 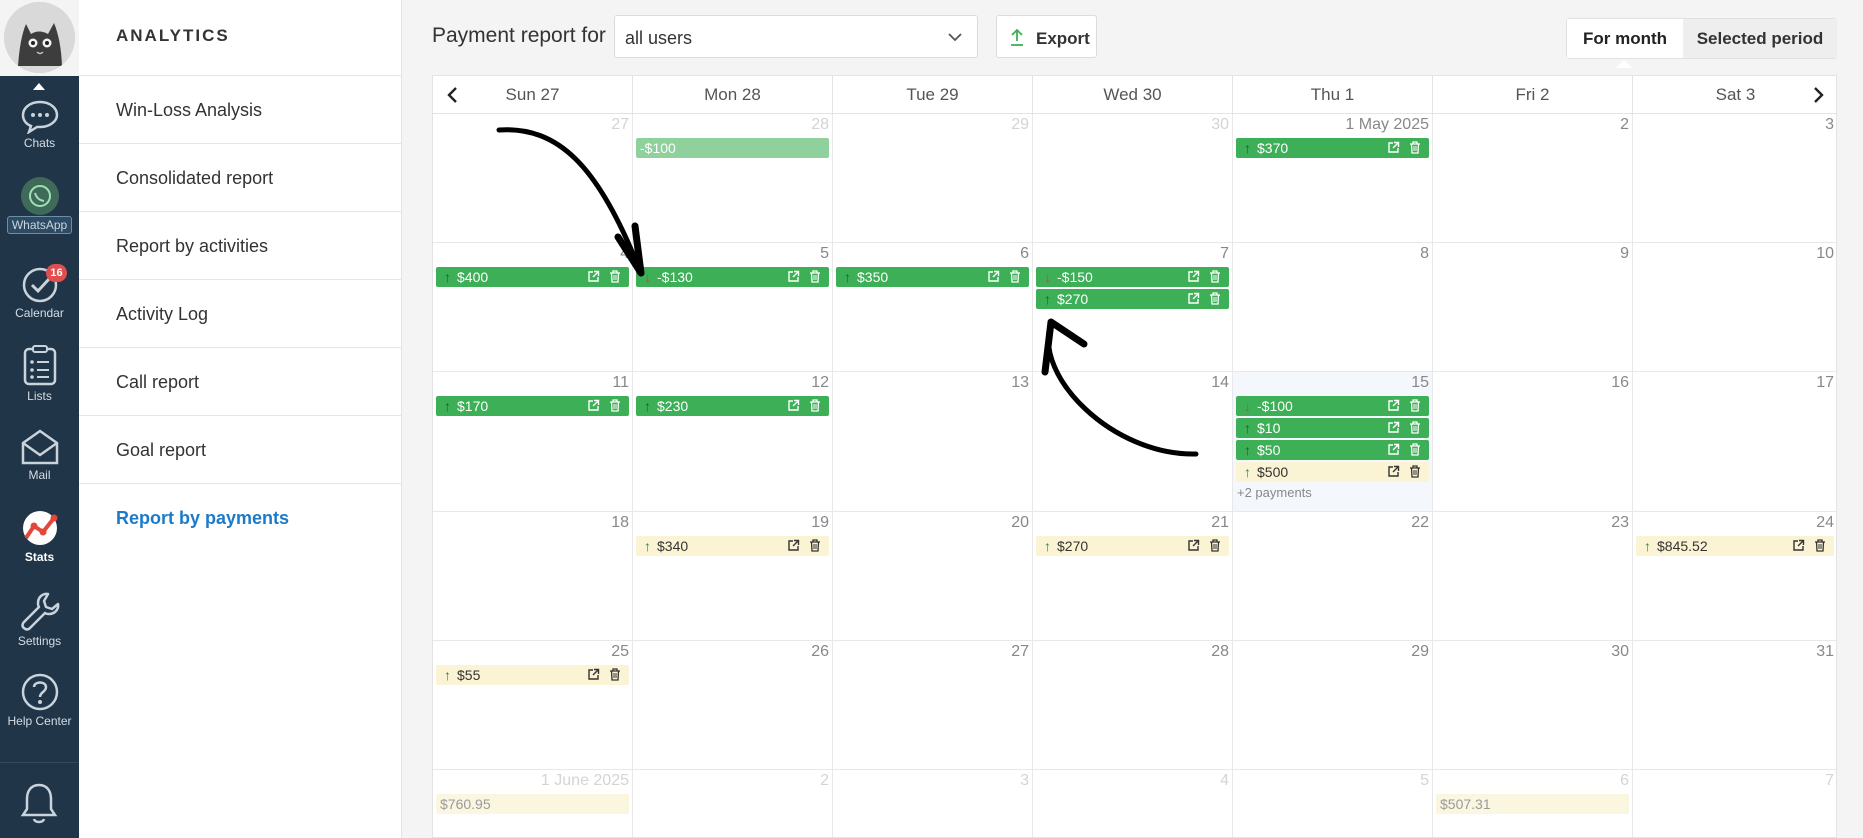 What do you see at coordinates (1533, 178) in the screenshot?
I see `calendar-day-cell: 2` at bounding box center [1533, 178].